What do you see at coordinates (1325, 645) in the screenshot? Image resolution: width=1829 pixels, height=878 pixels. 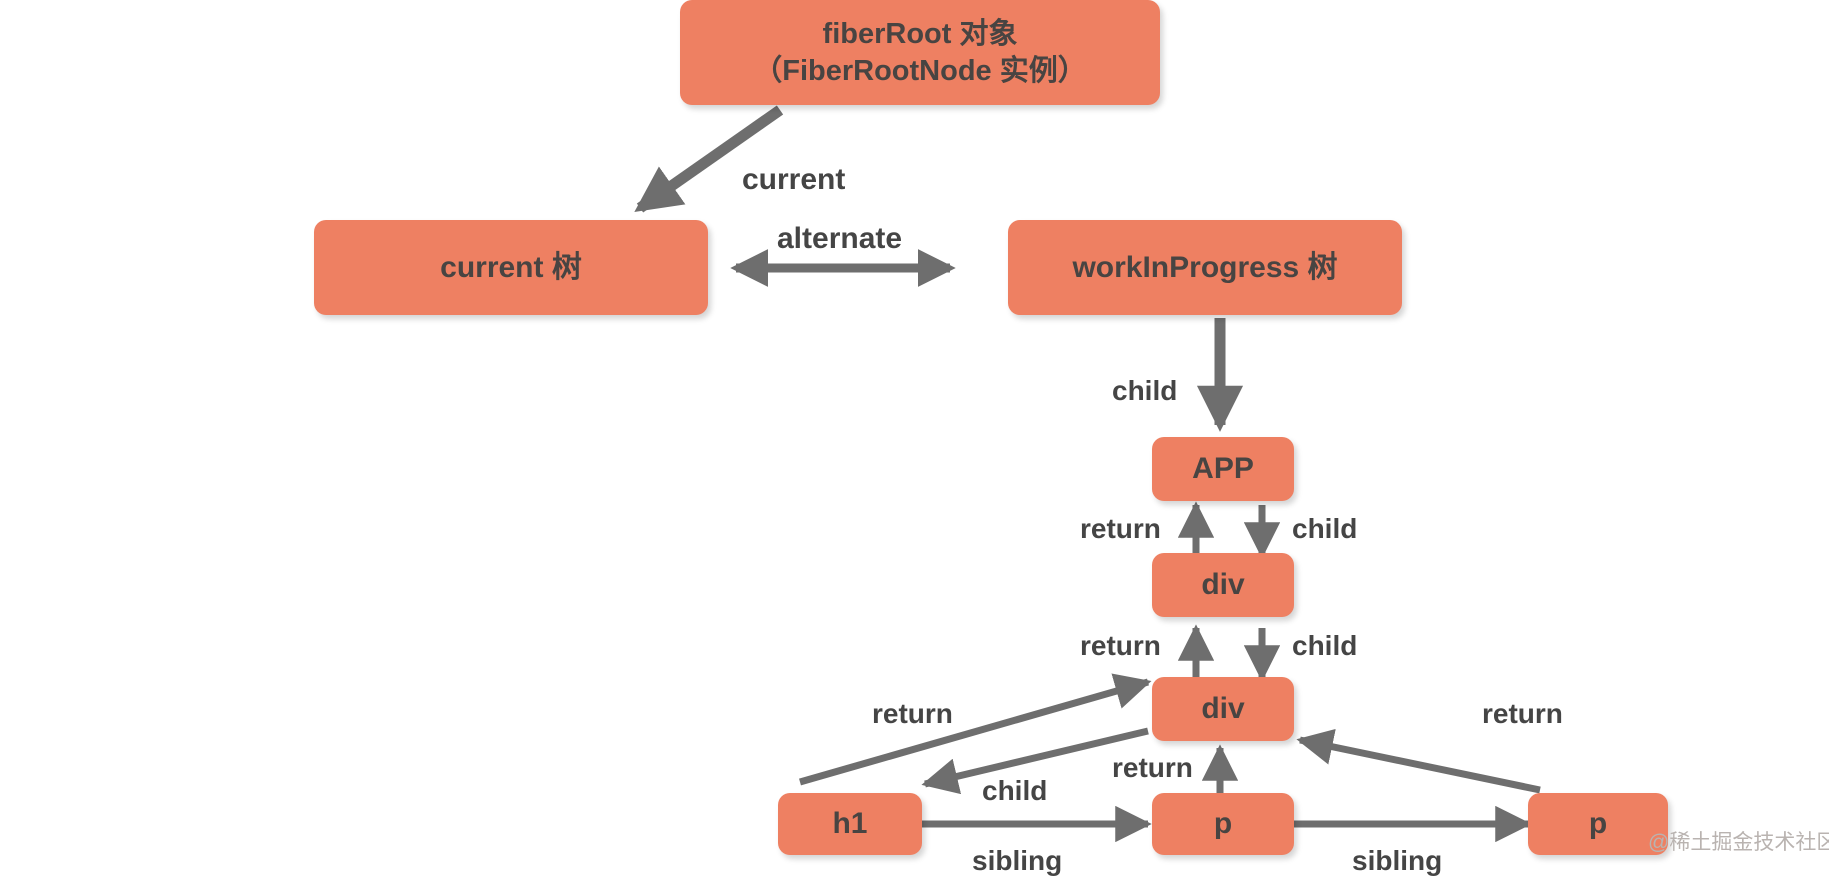 I see `edge-label-child-div1-div2: child` at bounding box center [1325, 645].